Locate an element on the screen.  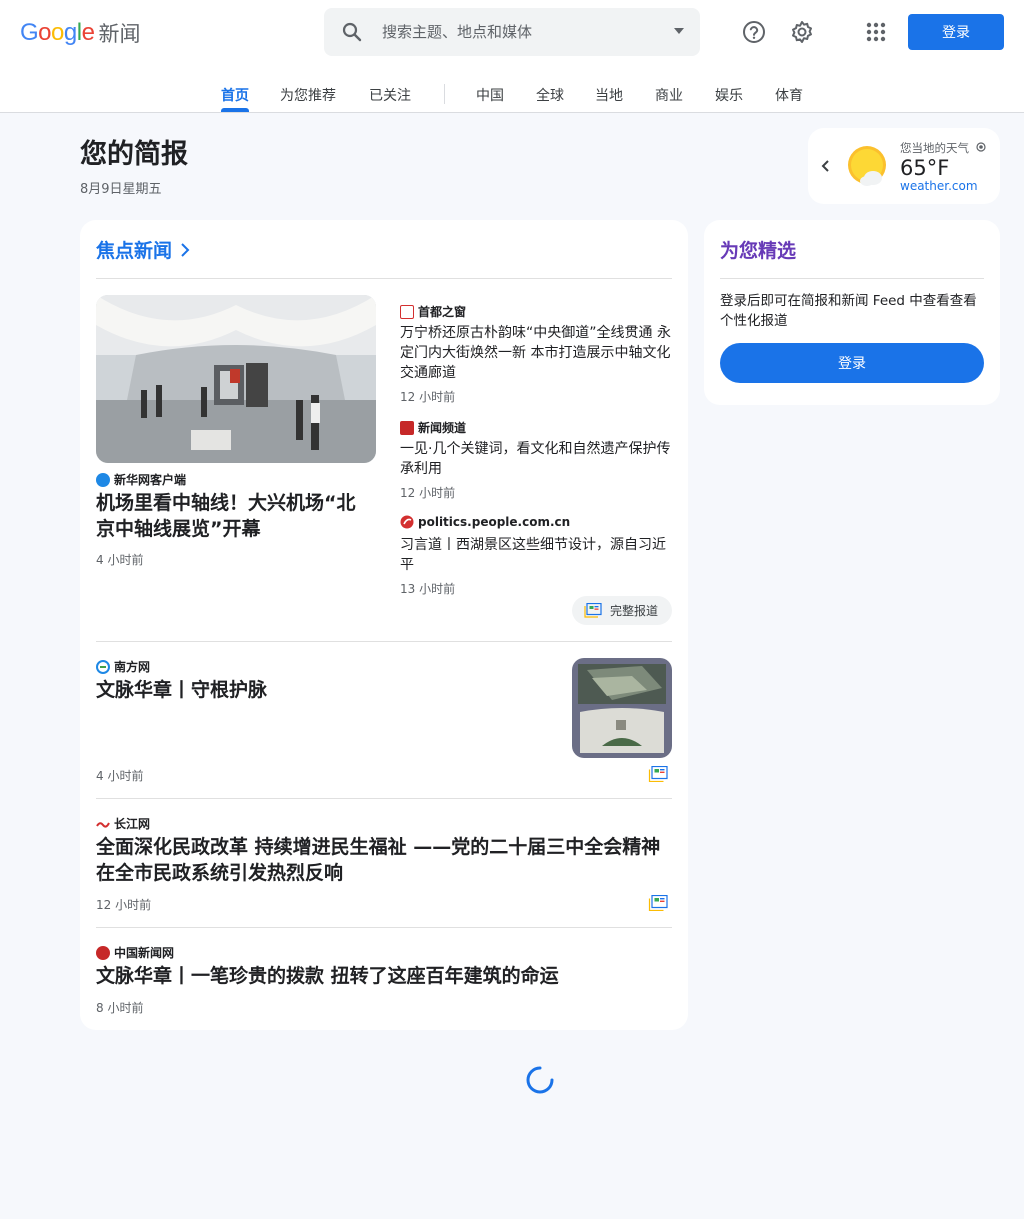
related-headline-3: 习言道丨西湖景区这些细节设计，源自习近平 is located at coordinates (536, 555).